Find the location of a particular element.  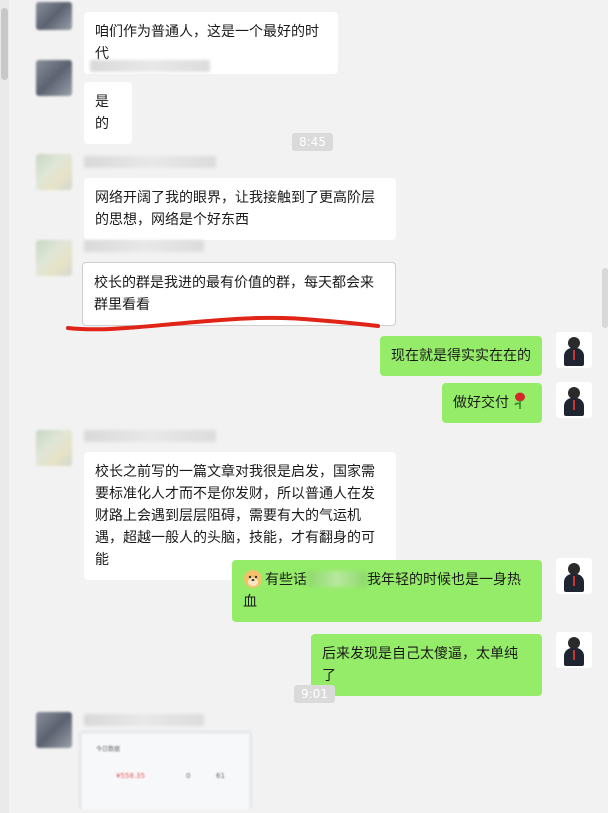

message-text: 做好交付 is located at coordinates (481, 403).